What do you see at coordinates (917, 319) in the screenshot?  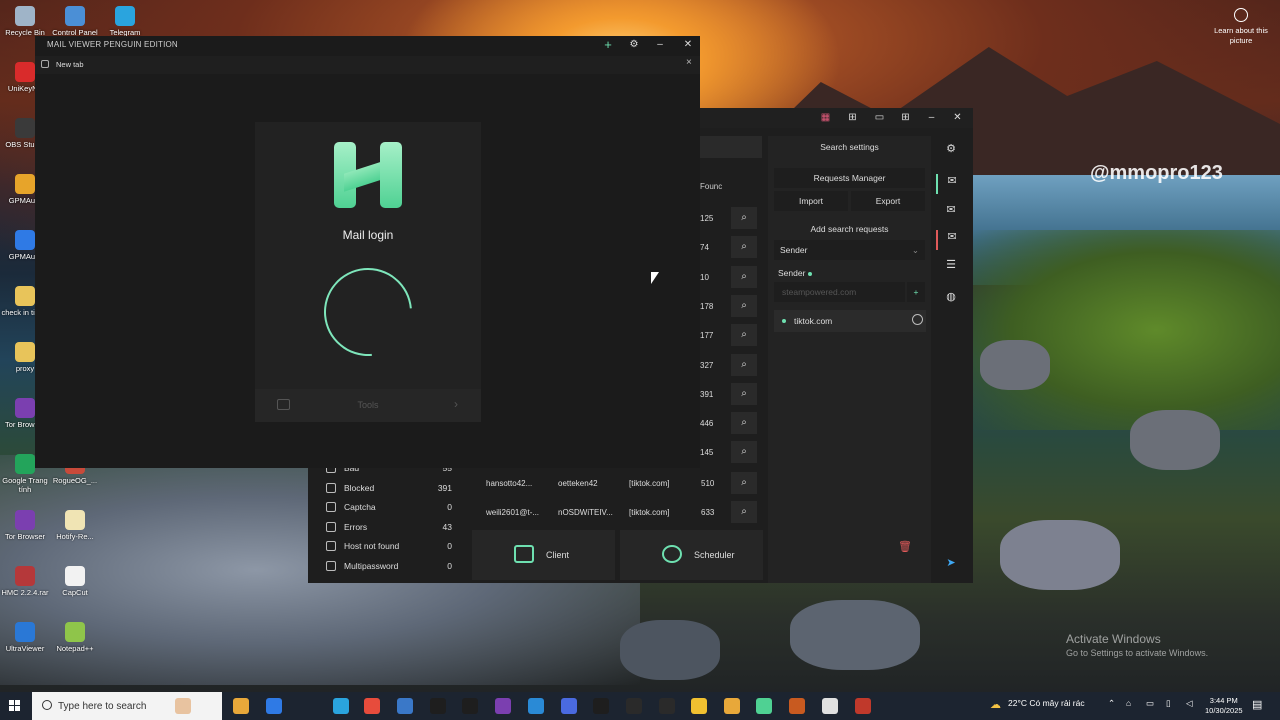 I see `history-icon` at bounding box center [917, 319].